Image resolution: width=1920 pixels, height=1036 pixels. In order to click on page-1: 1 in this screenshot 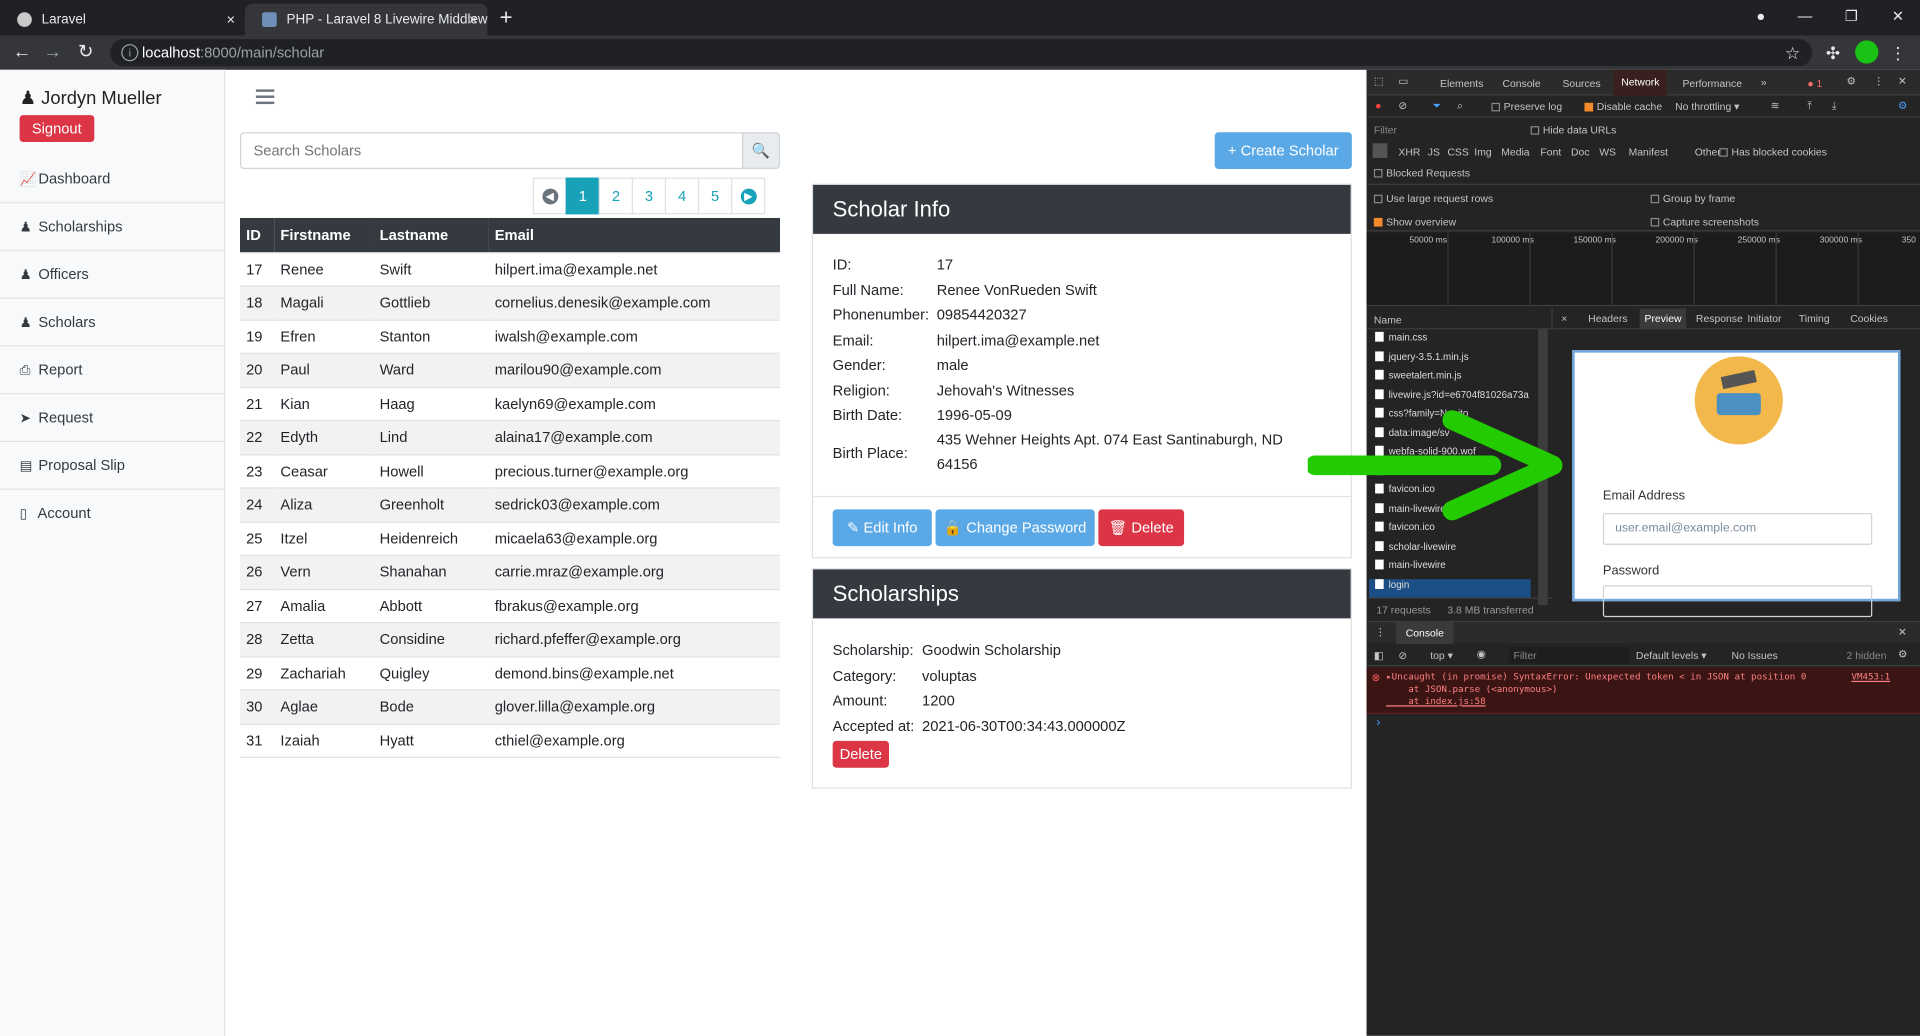, I will do `click(583, 196)`.